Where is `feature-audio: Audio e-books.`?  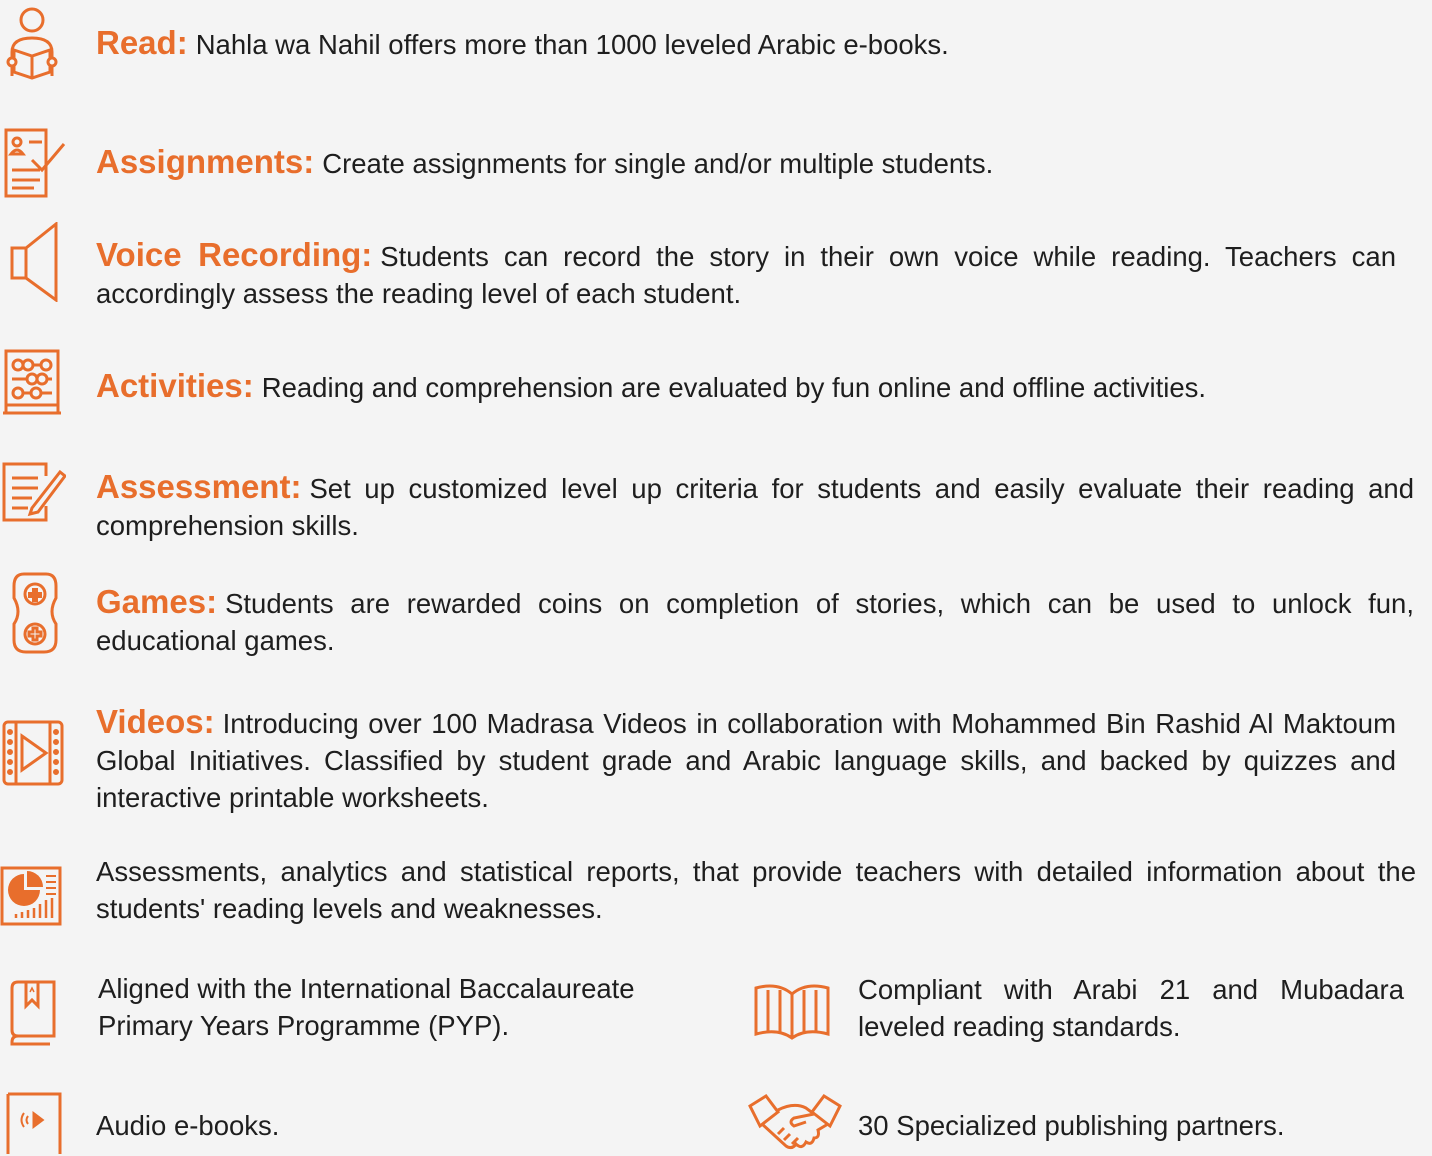
feature-audio: Audio e-books. is located at coordinates (396, 1125).